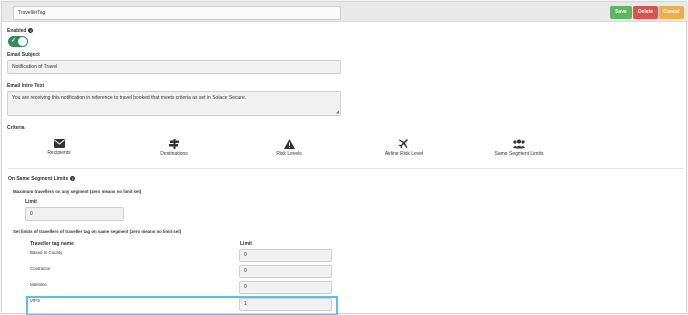 The width and height of the screenshot is (688, 315). What do you see at coordinates (31, 202) in the screenshot?
I see `limit-label: Limit` at bounding box center [31, 202].